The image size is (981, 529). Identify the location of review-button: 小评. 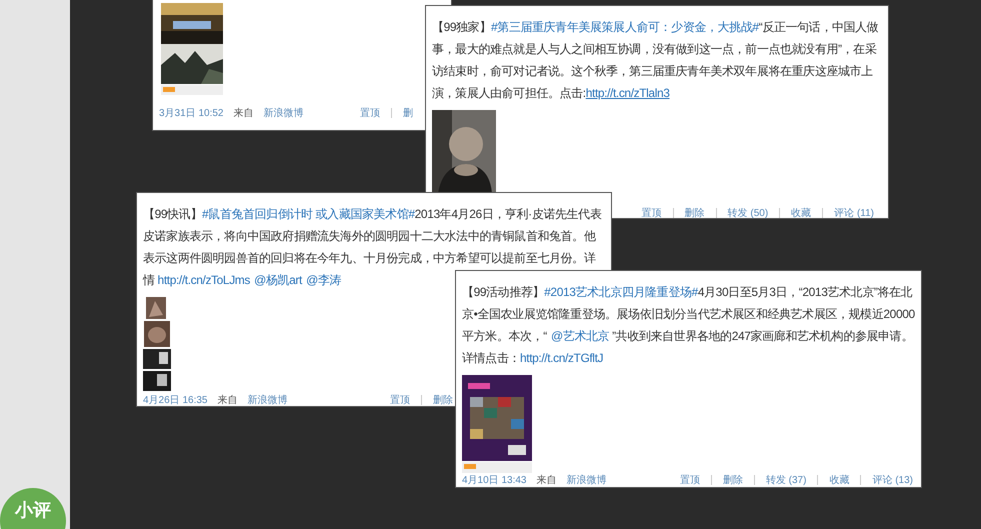
(33, 508).